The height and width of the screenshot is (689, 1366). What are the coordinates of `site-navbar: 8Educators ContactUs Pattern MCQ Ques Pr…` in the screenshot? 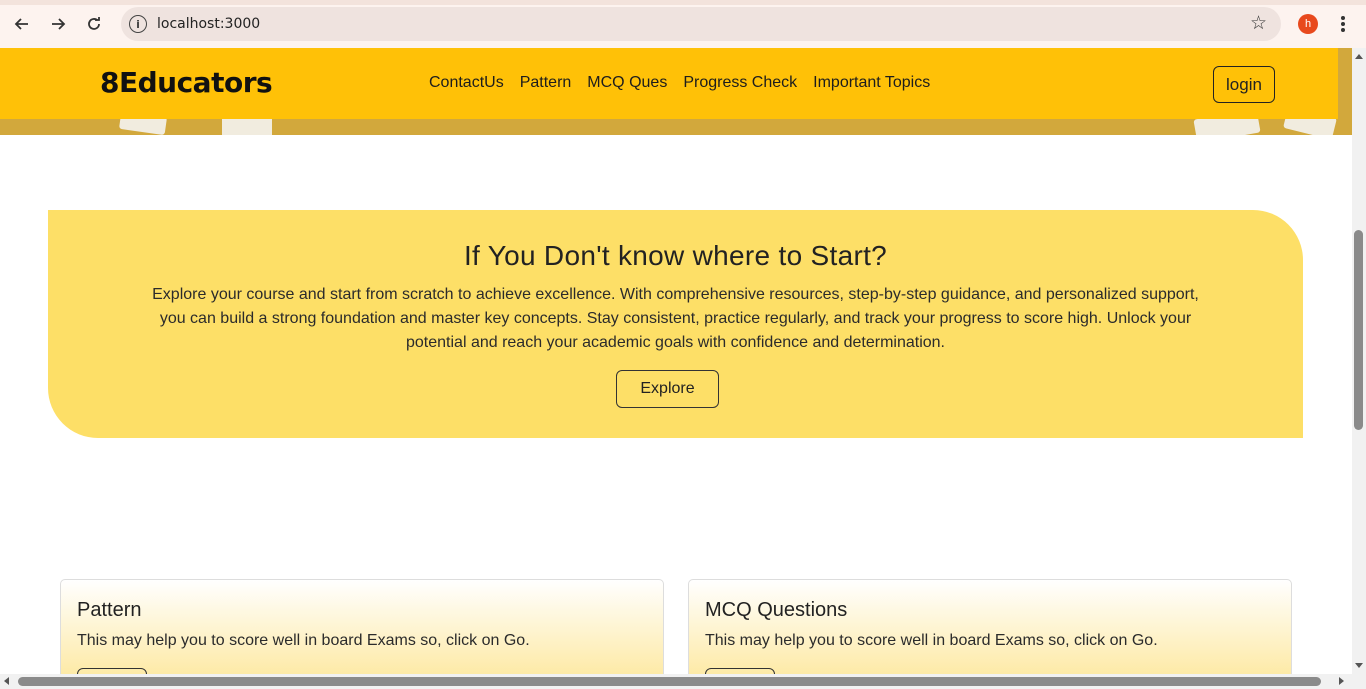 It's located at (669, 83).